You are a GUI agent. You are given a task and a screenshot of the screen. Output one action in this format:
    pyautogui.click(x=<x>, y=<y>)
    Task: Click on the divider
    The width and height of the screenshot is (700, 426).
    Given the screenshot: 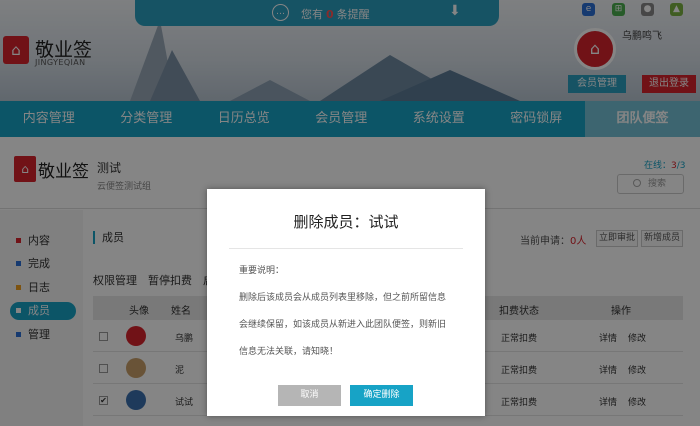 What is the action you would take?
    pyautogui.click(x=346, y=248)
    